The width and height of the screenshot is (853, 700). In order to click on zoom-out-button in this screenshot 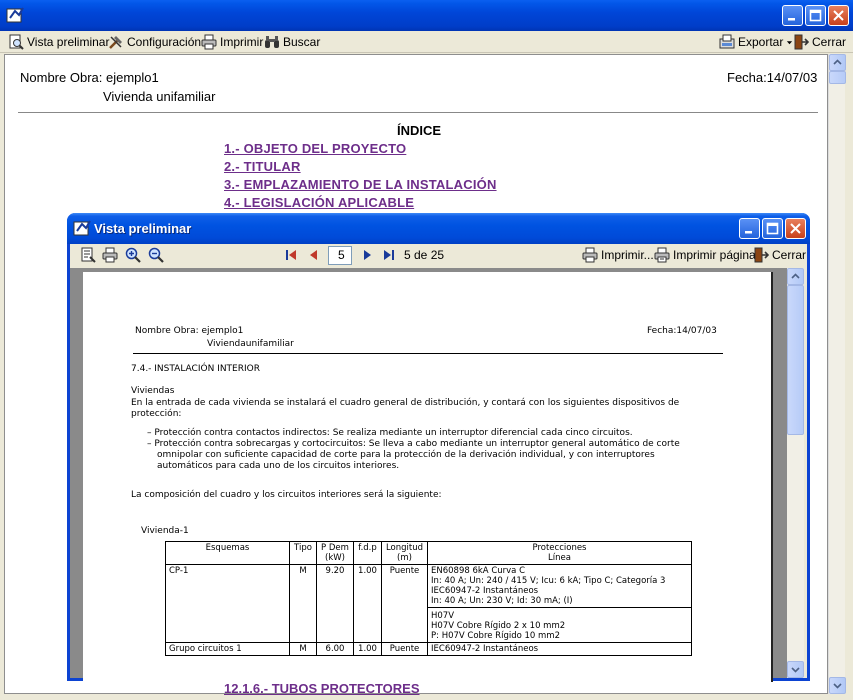, I will do `click(156, 255)`.